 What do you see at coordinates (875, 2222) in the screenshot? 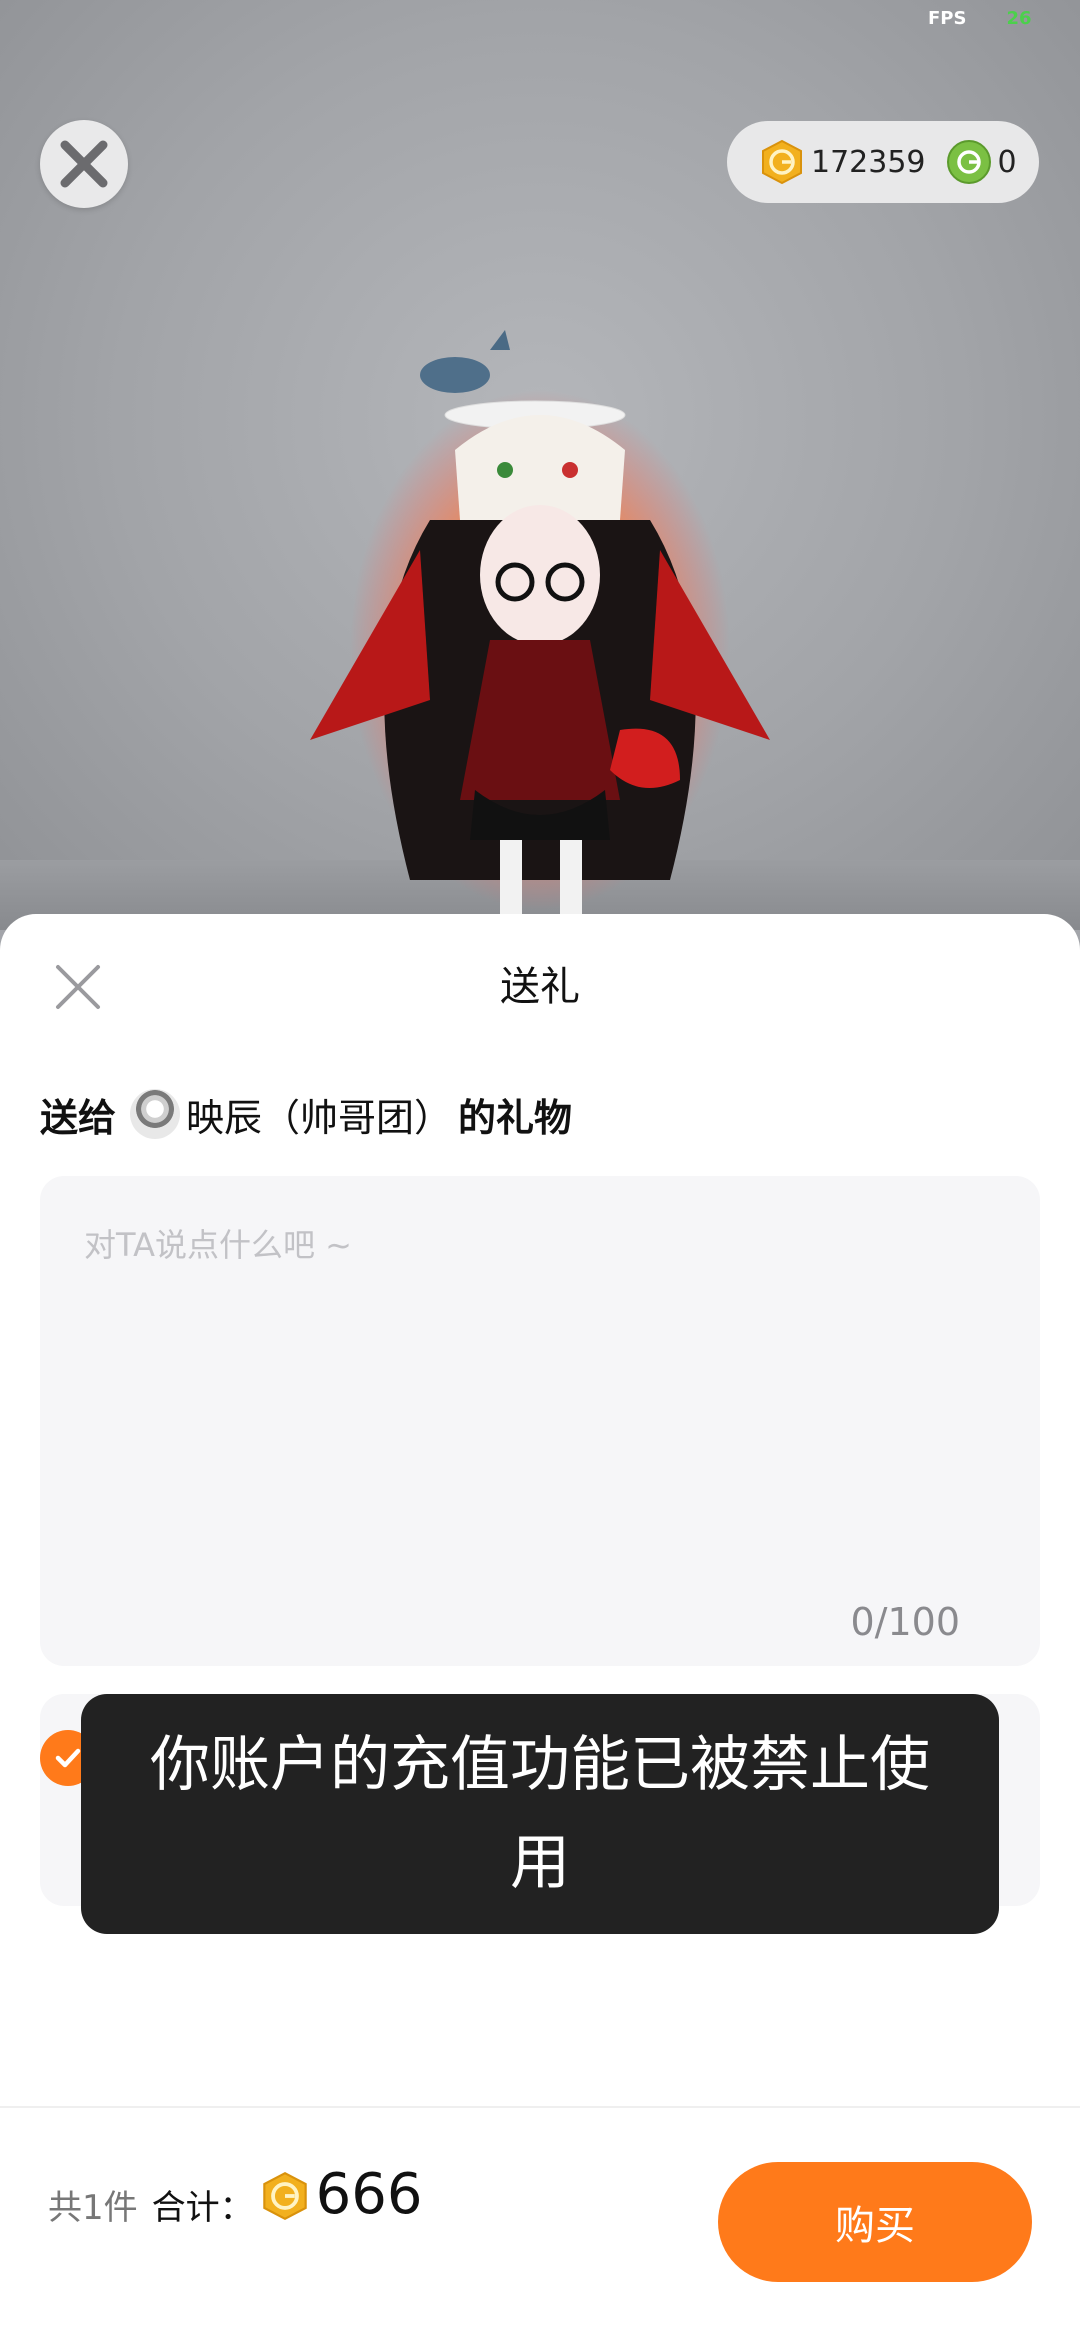
I see `buy-button: 购买` at bounding box center [875, 2222].